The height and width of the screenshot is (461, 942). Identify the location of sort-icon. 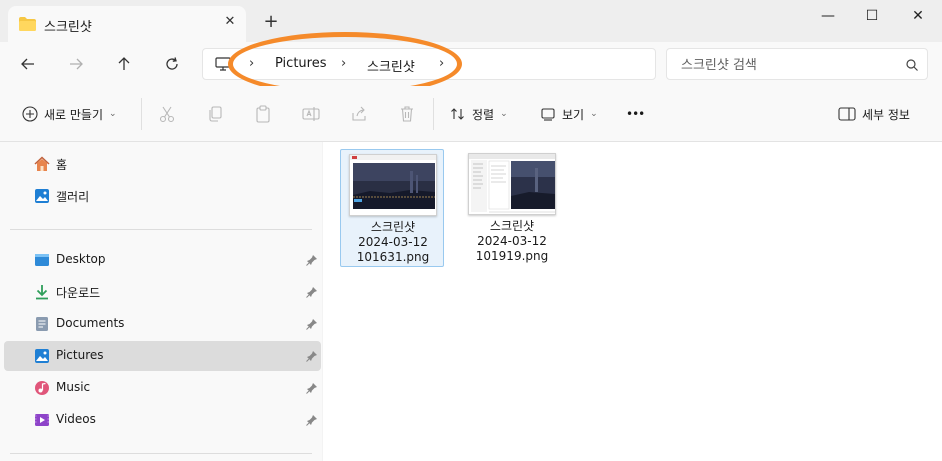
(457, 114).